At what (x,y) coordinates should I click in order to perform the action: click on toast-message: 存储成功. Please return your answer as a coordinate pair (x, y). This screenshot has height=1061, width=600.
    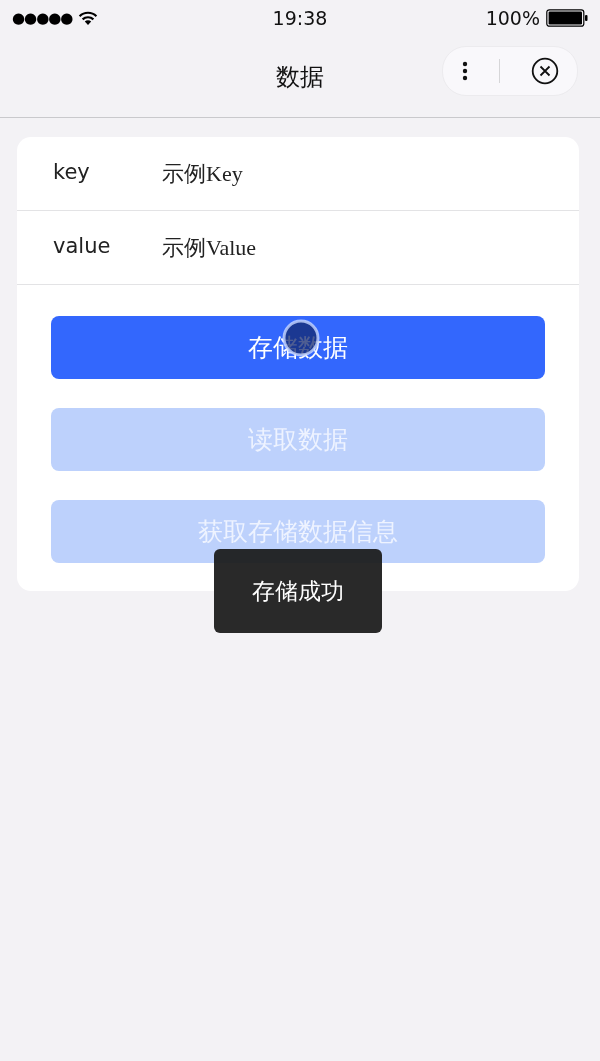
    Looking at the image, I should click on (298, 591).